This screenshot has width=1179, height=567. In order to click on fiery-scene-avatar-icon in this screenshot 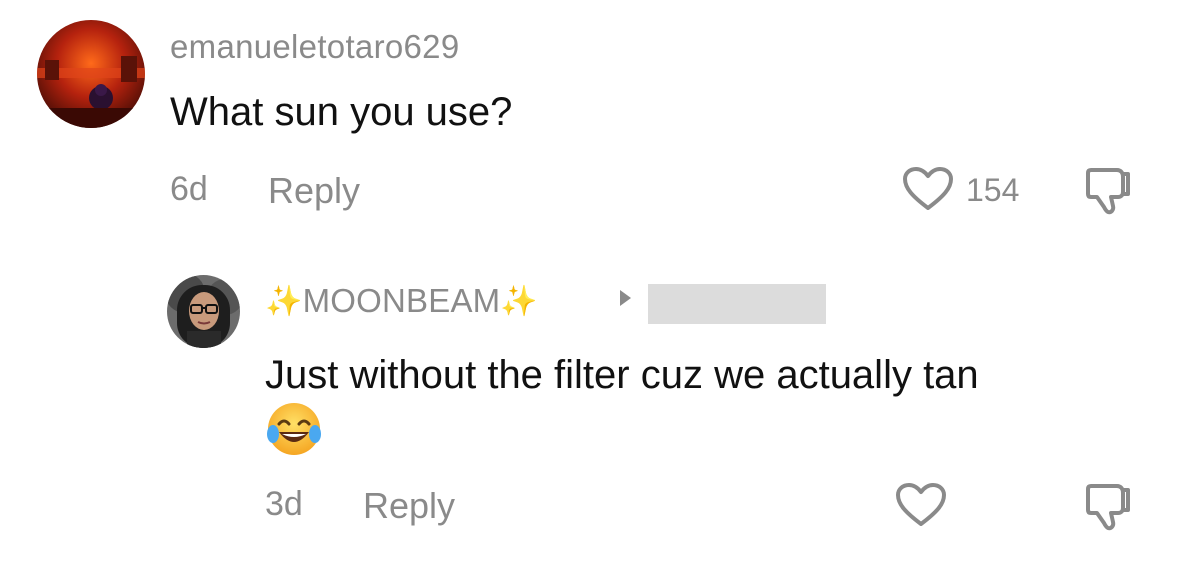, I will do `click(91, 74)`.